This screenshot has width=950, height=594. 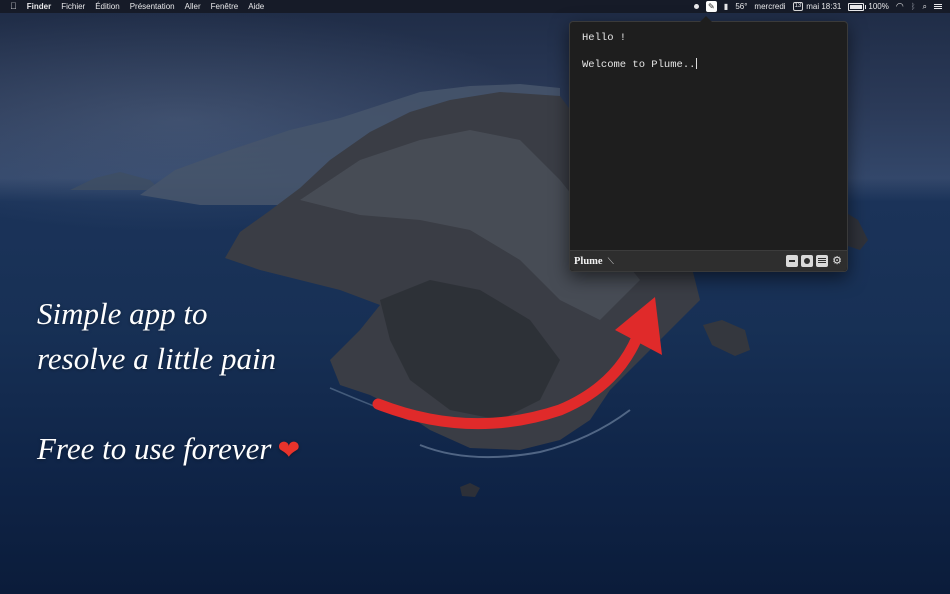 I want to click on red-arrow, so click(x=517, y=363).